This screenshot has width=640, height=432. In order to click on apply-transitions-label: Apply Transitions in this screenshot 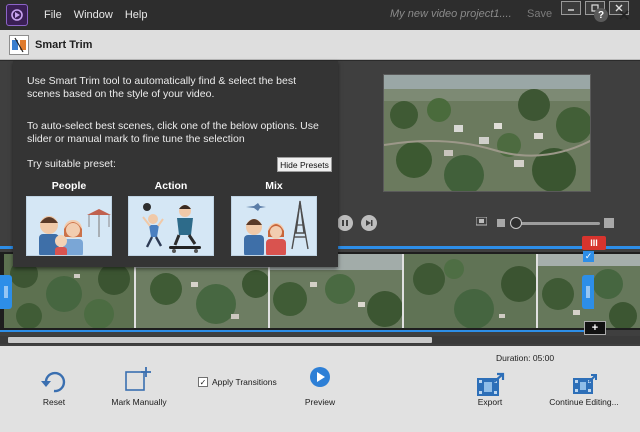, I will do `click(244, 382)`.